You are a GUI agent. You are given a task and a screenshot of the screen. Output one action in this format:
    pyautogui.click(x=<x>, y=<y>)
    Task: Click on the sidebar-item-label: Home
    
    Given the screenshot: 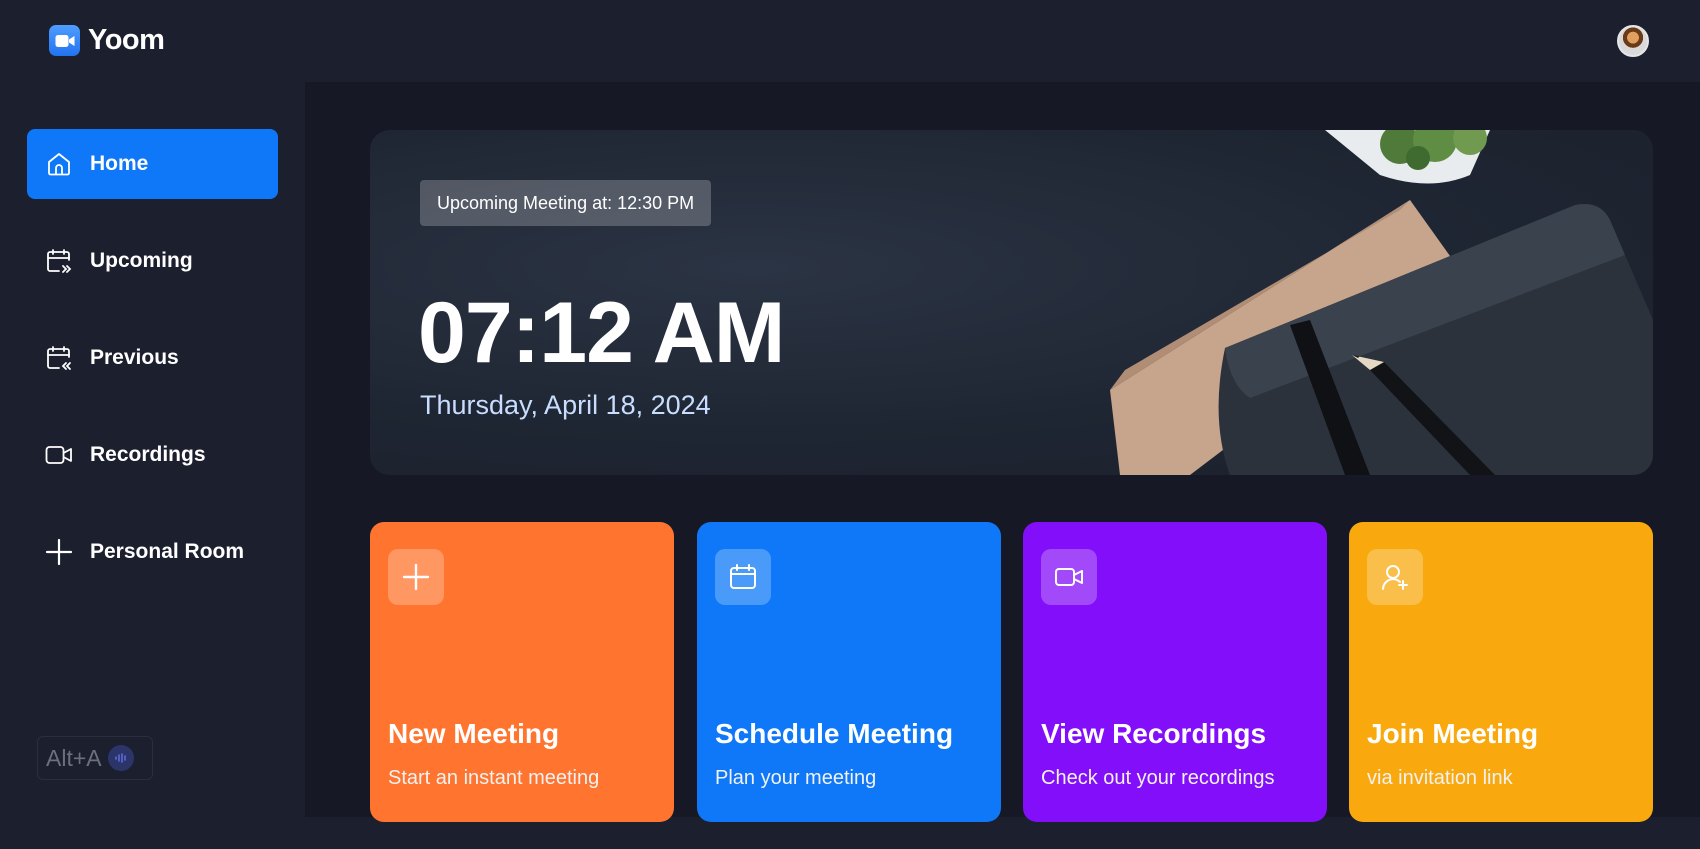 What is the action you would take?
    pyautogui.click(x=119, y=163)
    